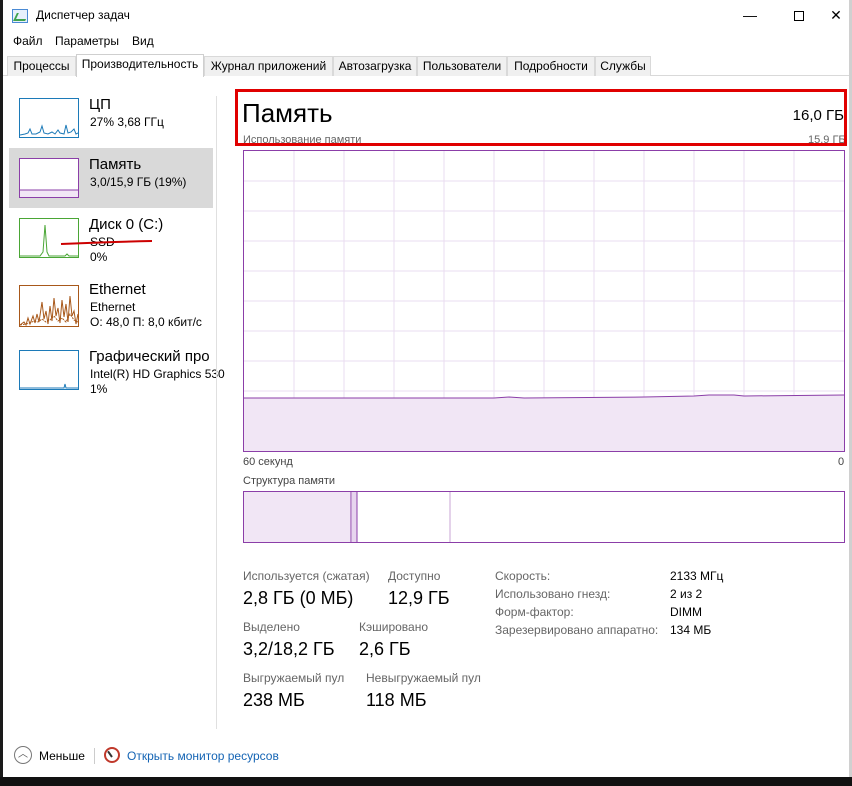 The image size is (852, 786). What do you see at coordinates (577, 630) in the screenshot?
I see `hardware-reserved-label: Зарезервировано аппаратно:` at bounding box center [577, 630].